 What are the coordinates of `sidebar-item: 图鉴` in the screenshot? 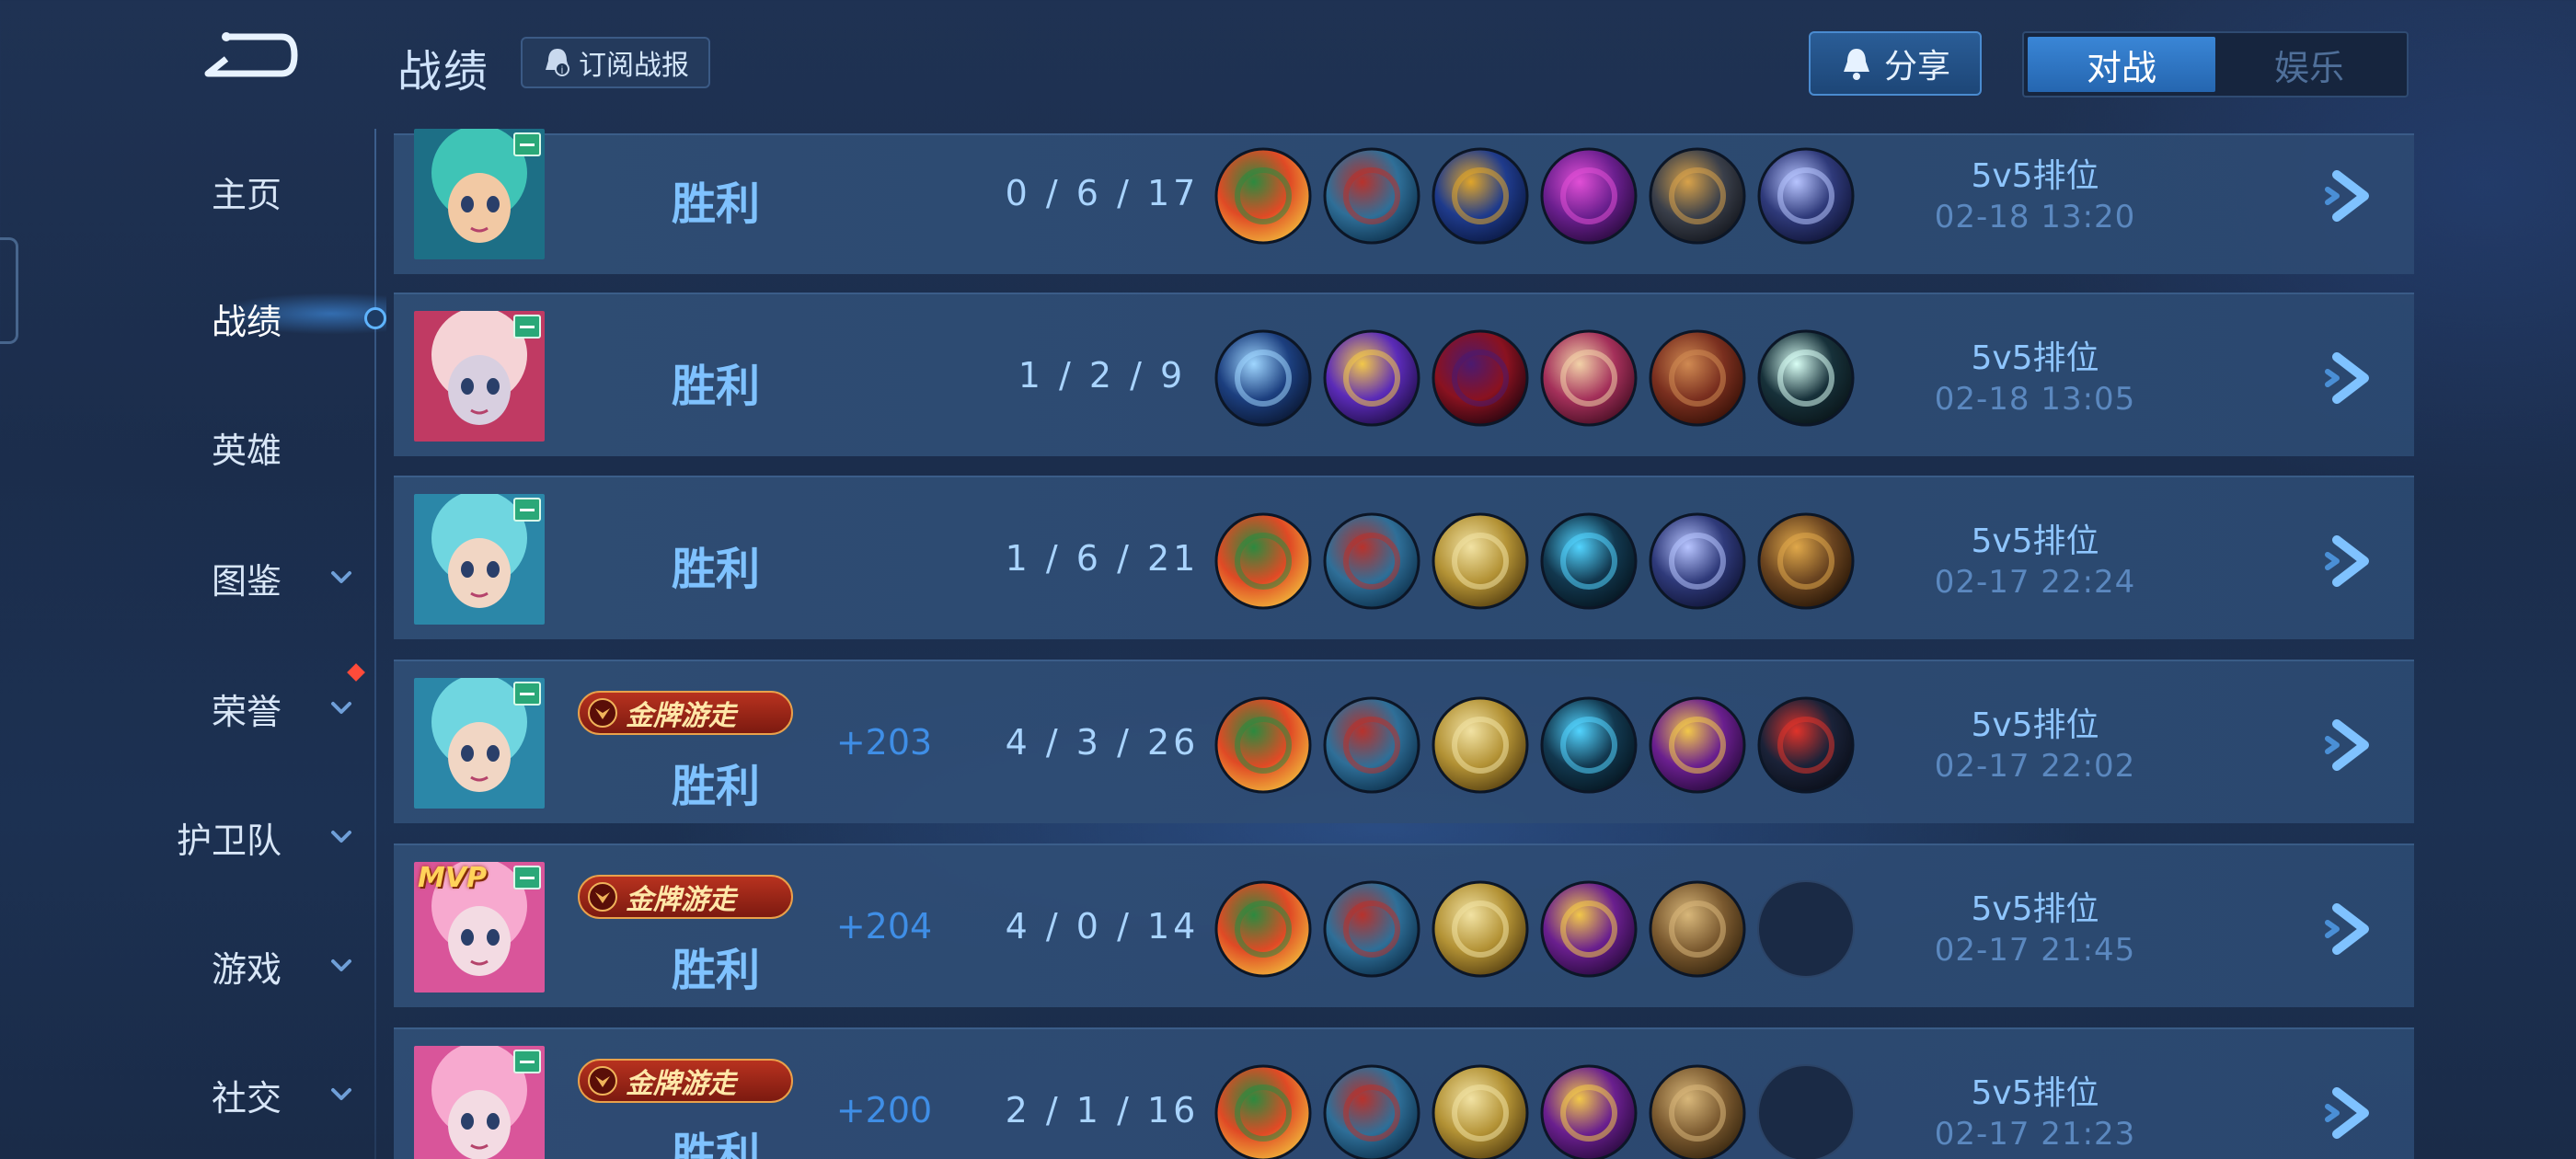 It's located at (188, 577).